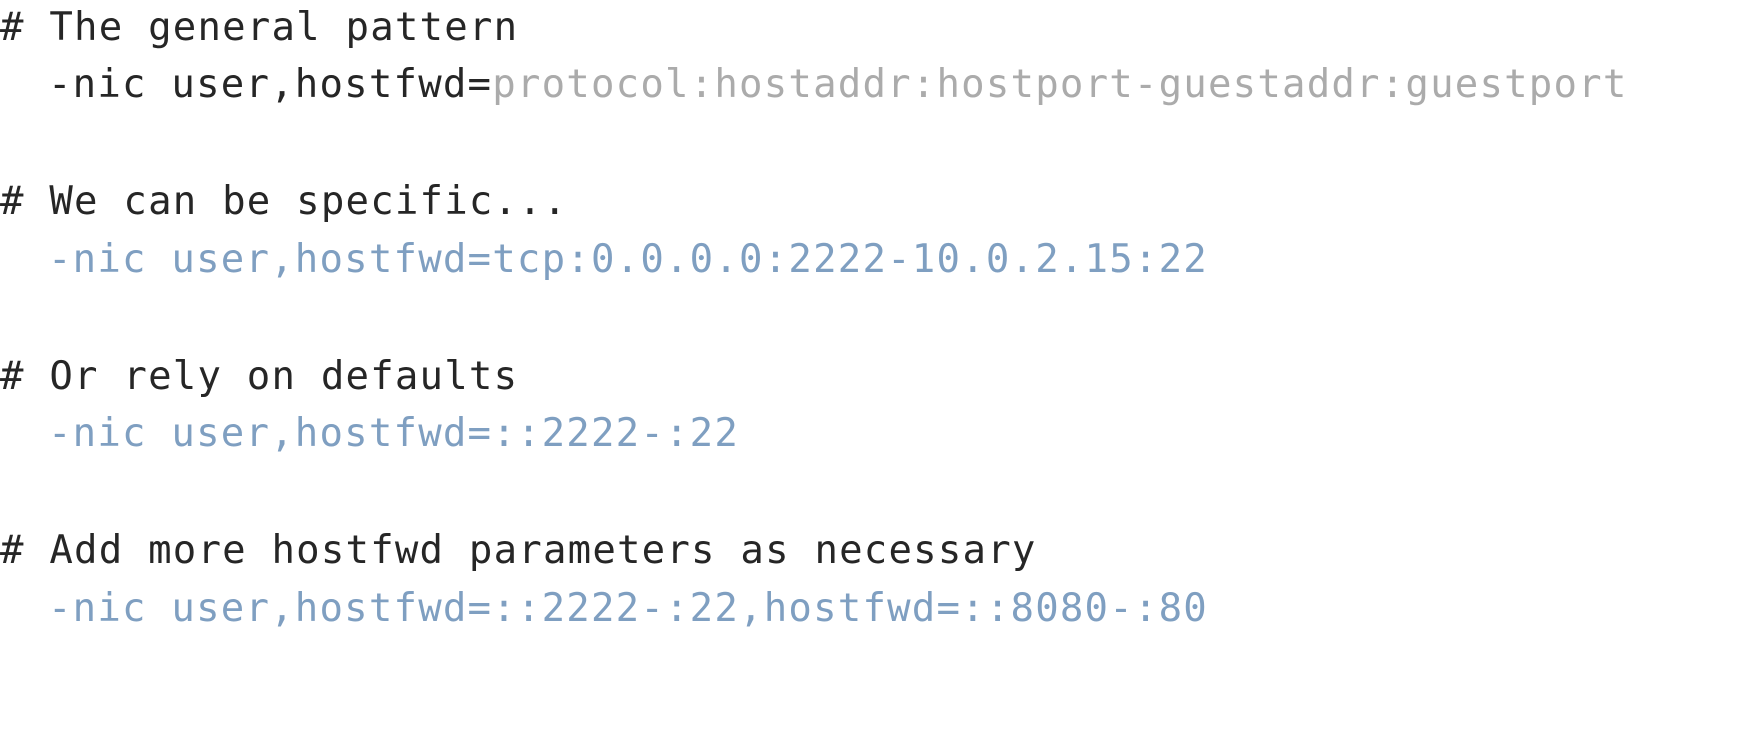  Describe the element at coordinates (259, 376) in the screenshot. I see `comment-defaults: # Or rely on defaults` at that location.